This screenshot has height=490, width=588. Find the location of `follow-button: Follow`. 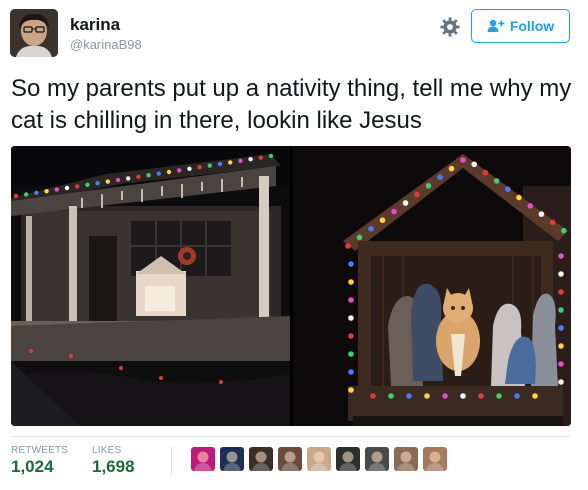

follow-button: Follow is located at coordinates (520, 26).